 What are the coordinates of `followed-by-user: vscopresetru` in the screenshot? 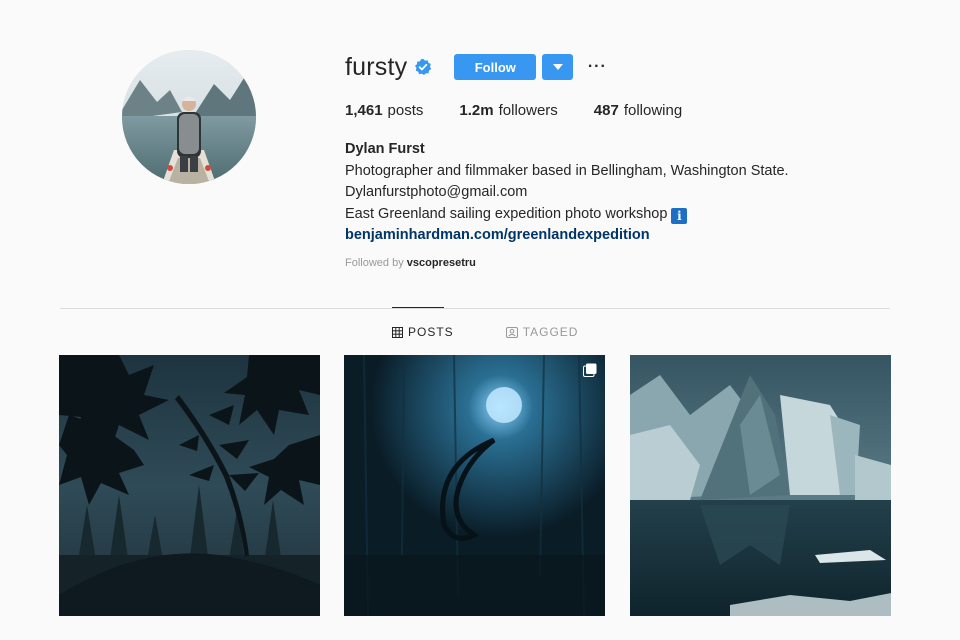 It's located at (441, 263).